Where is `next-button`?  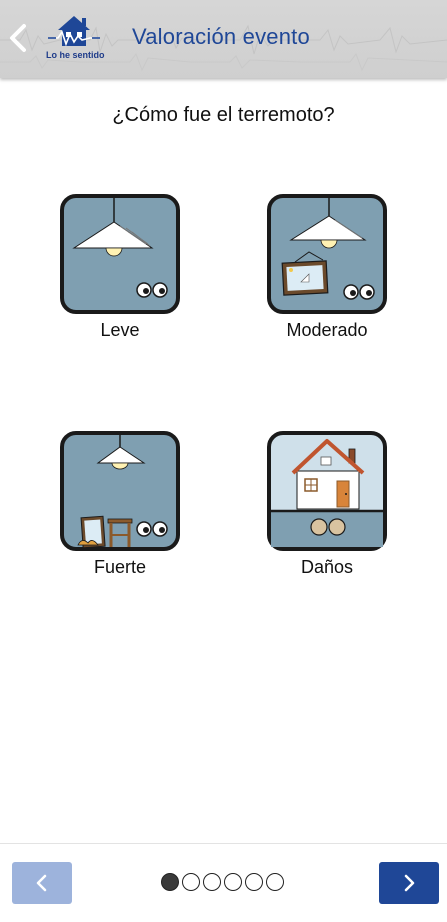
next-button is located at coordinates (409, 883).